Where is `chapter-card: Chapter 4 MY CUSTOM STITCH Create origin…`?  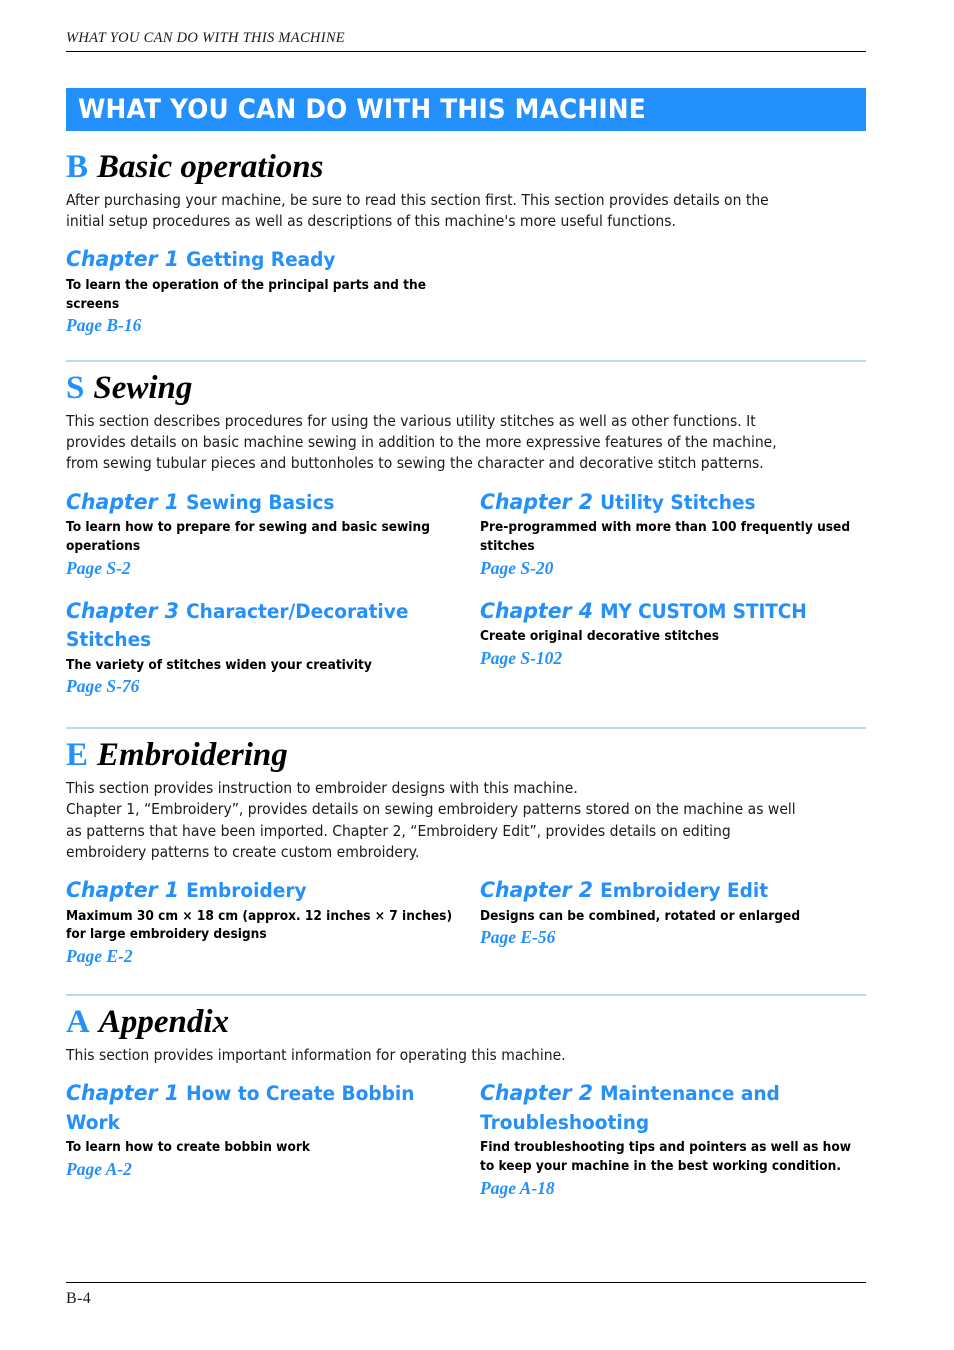 chapter-card: Chapter 4 MY CUSTOM STITCH Create origin… is located at coordinates (673, 648).